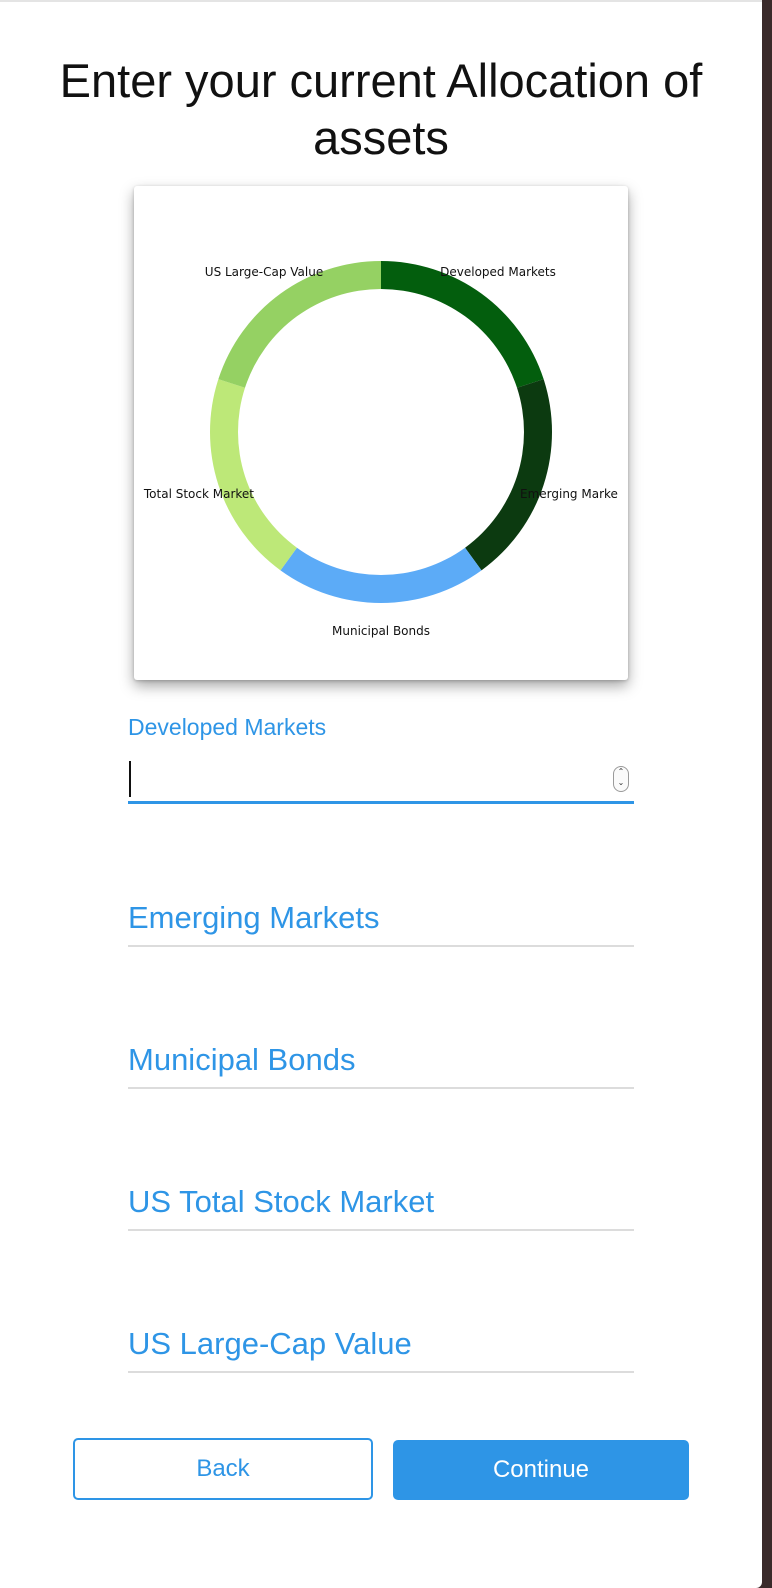  I want to click on back-button: Back, so click(223, 1469).